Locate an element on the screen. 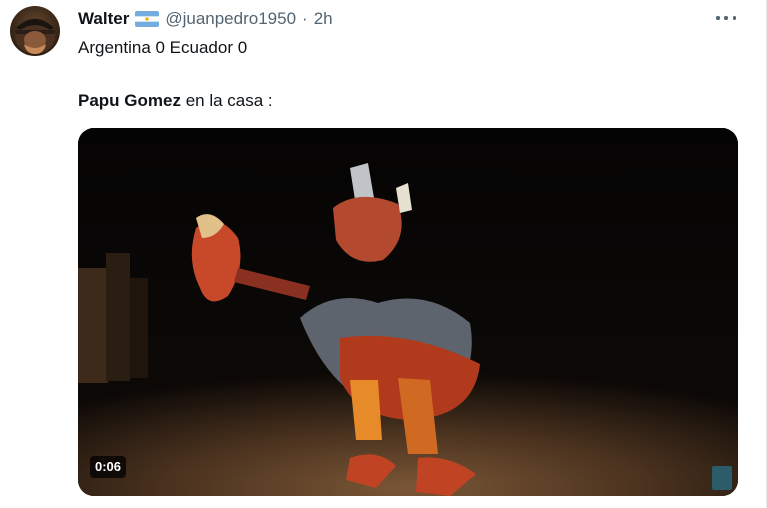  tweet-text-bold: Papu Gomez is located at coordinates (129, 100).